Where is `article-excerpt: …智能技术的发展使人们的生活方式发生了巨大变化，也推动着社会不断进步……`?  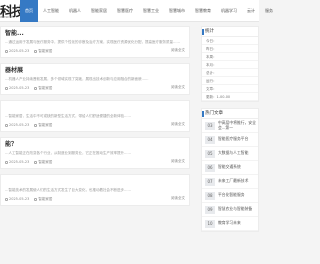
article-excerpt: …智能技术的发展使人们的生活方式发生了巨大变化，也推动着社会不断进步…… is located at coordinates (68, 190).